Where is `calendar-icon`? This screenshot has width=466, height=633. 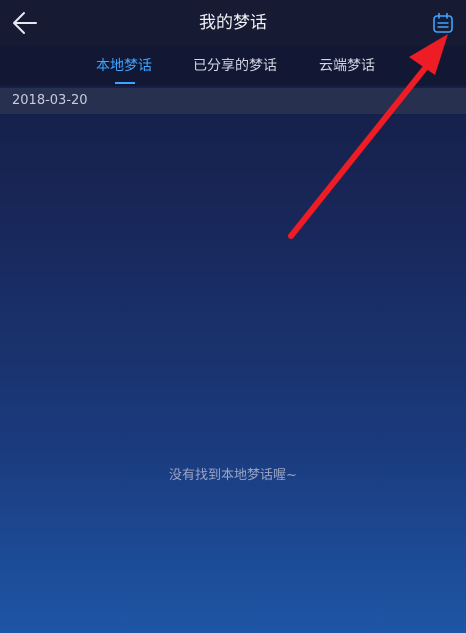 calendar-icon is located at coordinates (443, 22).